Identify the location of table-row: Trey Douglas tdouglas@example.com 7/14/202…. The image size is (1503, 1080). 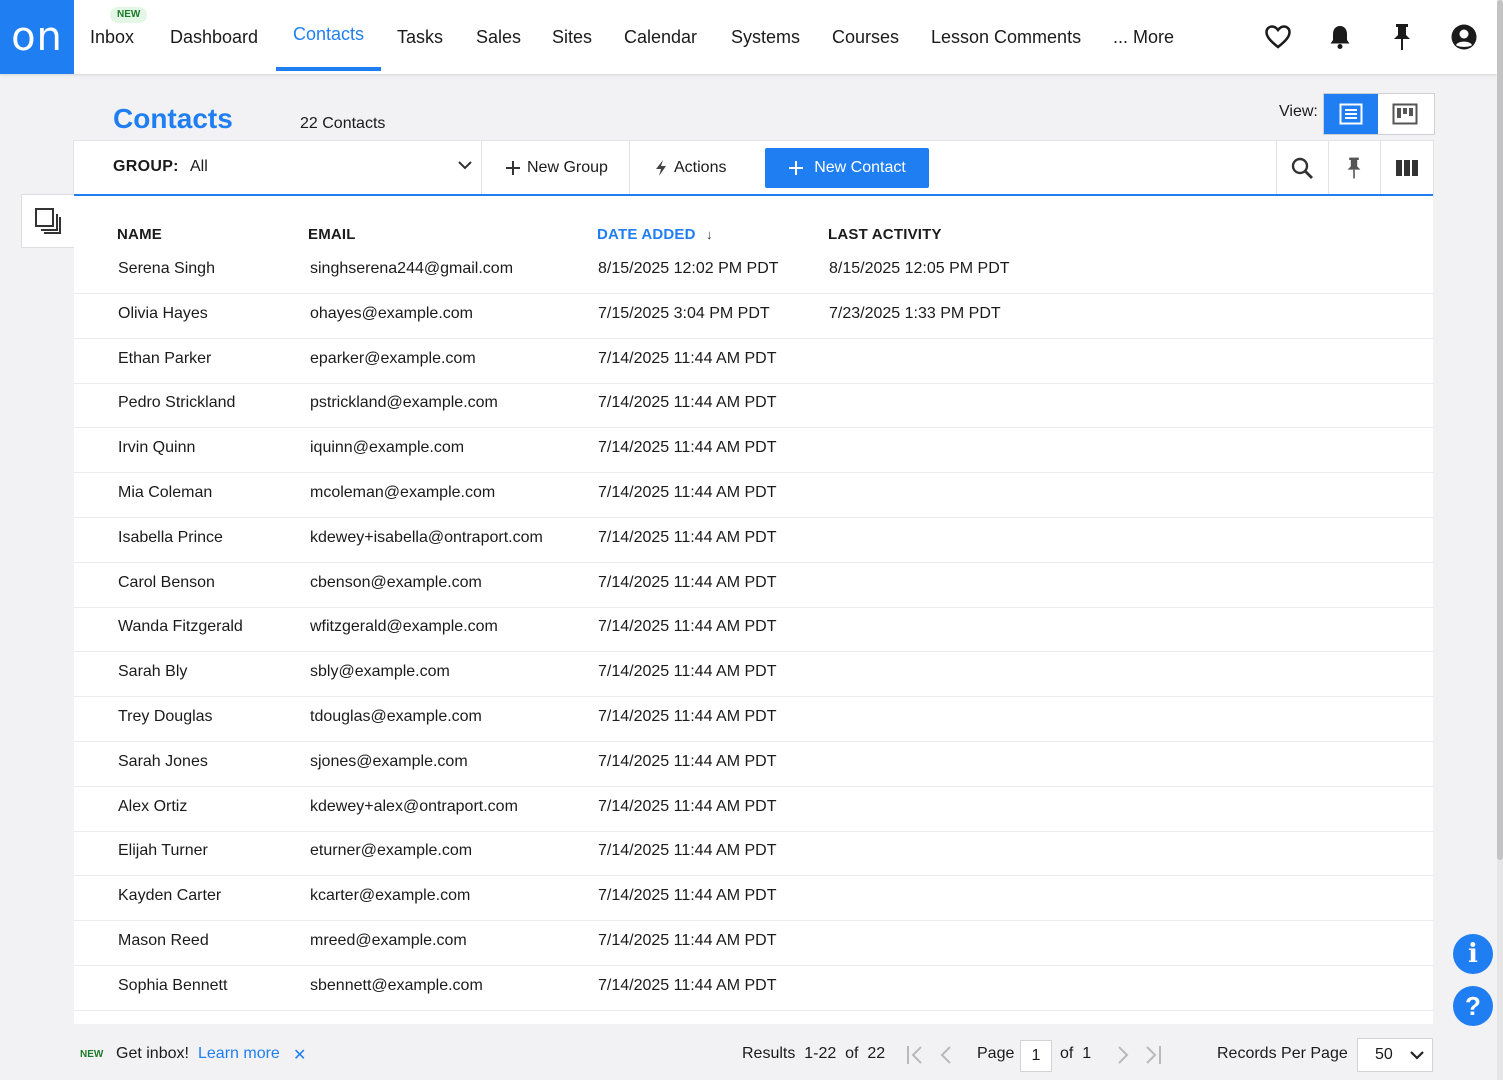
(753, 719).